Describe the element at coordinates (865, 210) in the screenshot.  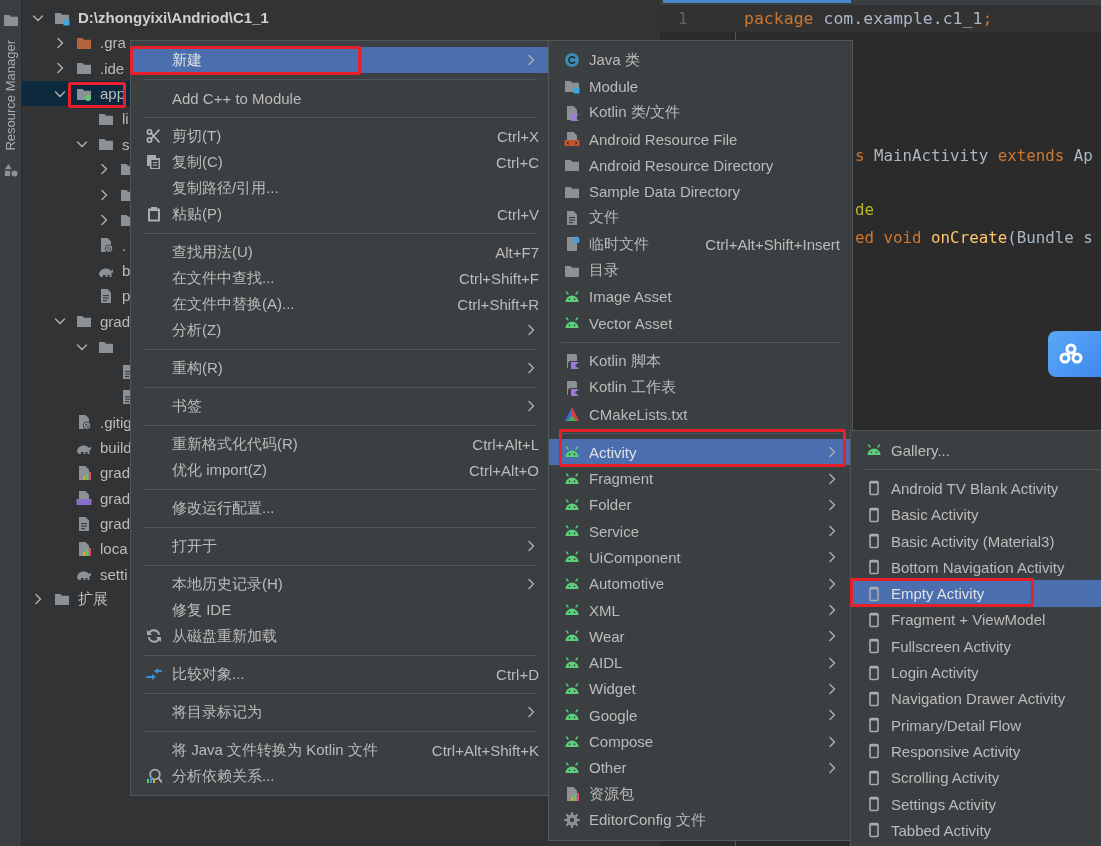
I see `code-line: de` at that location.